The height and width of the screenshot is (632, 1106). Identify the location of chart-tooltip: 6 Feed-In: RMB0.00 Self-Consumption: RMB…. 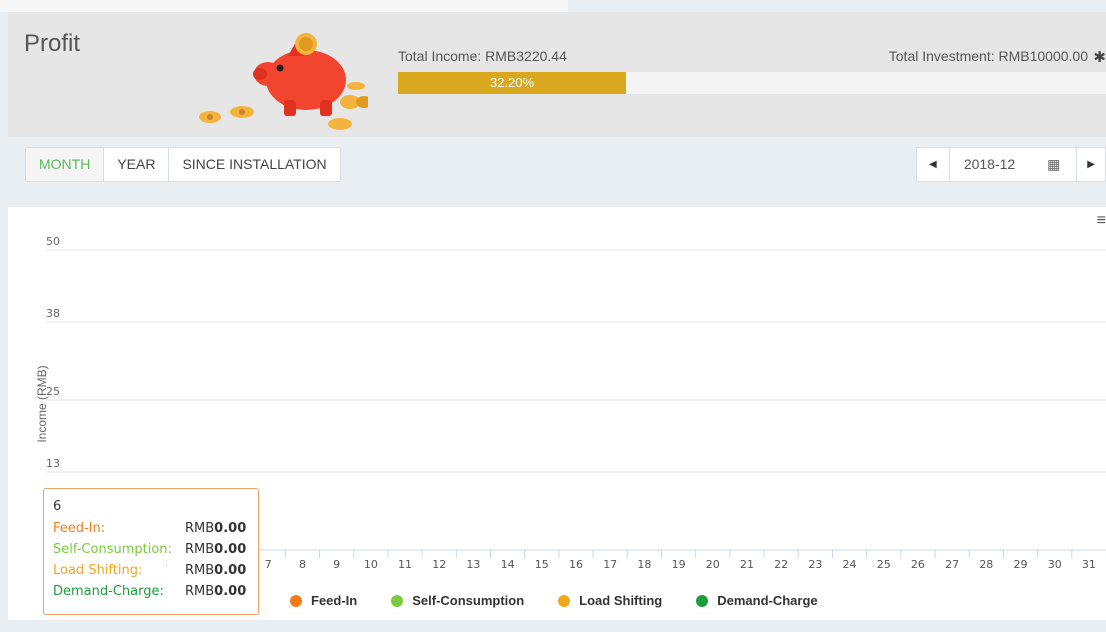
(151, 551).